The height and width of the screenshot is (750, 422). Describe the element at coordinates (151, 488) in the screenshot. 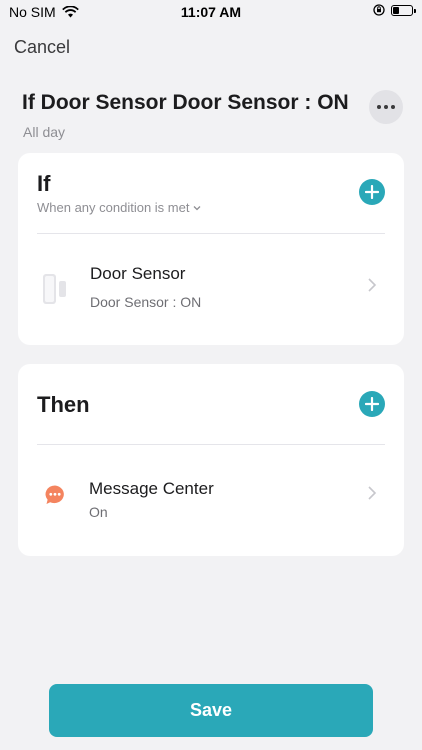

I see `action-title: Message Center` at that location.